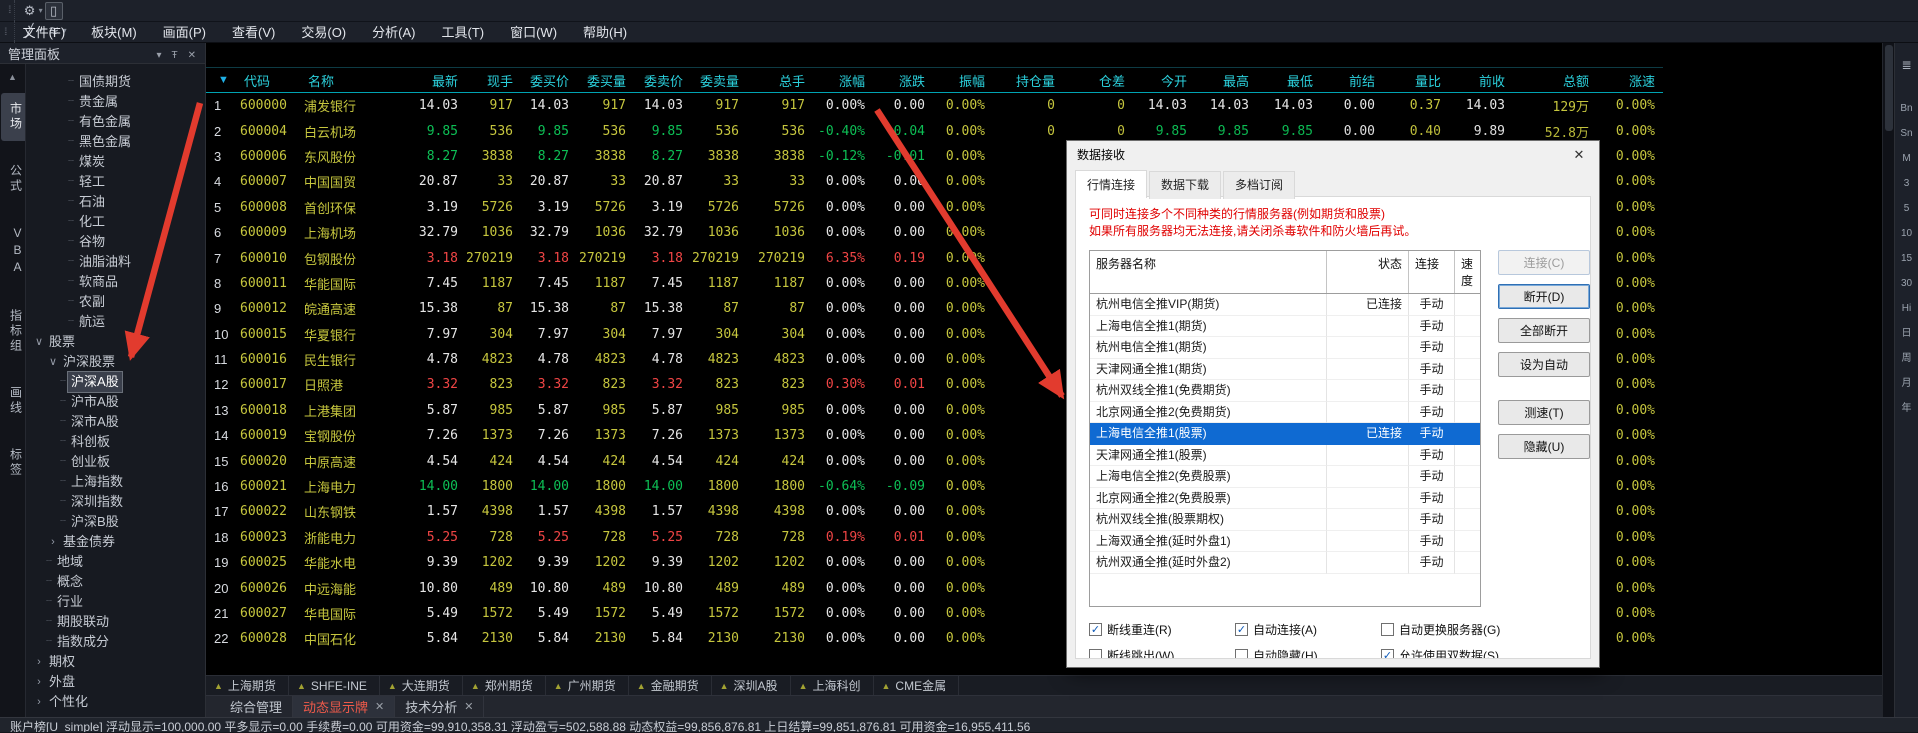 This screenshot has width=1918, height=733. Describe the element at coordinates (115, 102) in the screenshot. I see `tree-item-贵金属: ┄ 贵金属` at that location.